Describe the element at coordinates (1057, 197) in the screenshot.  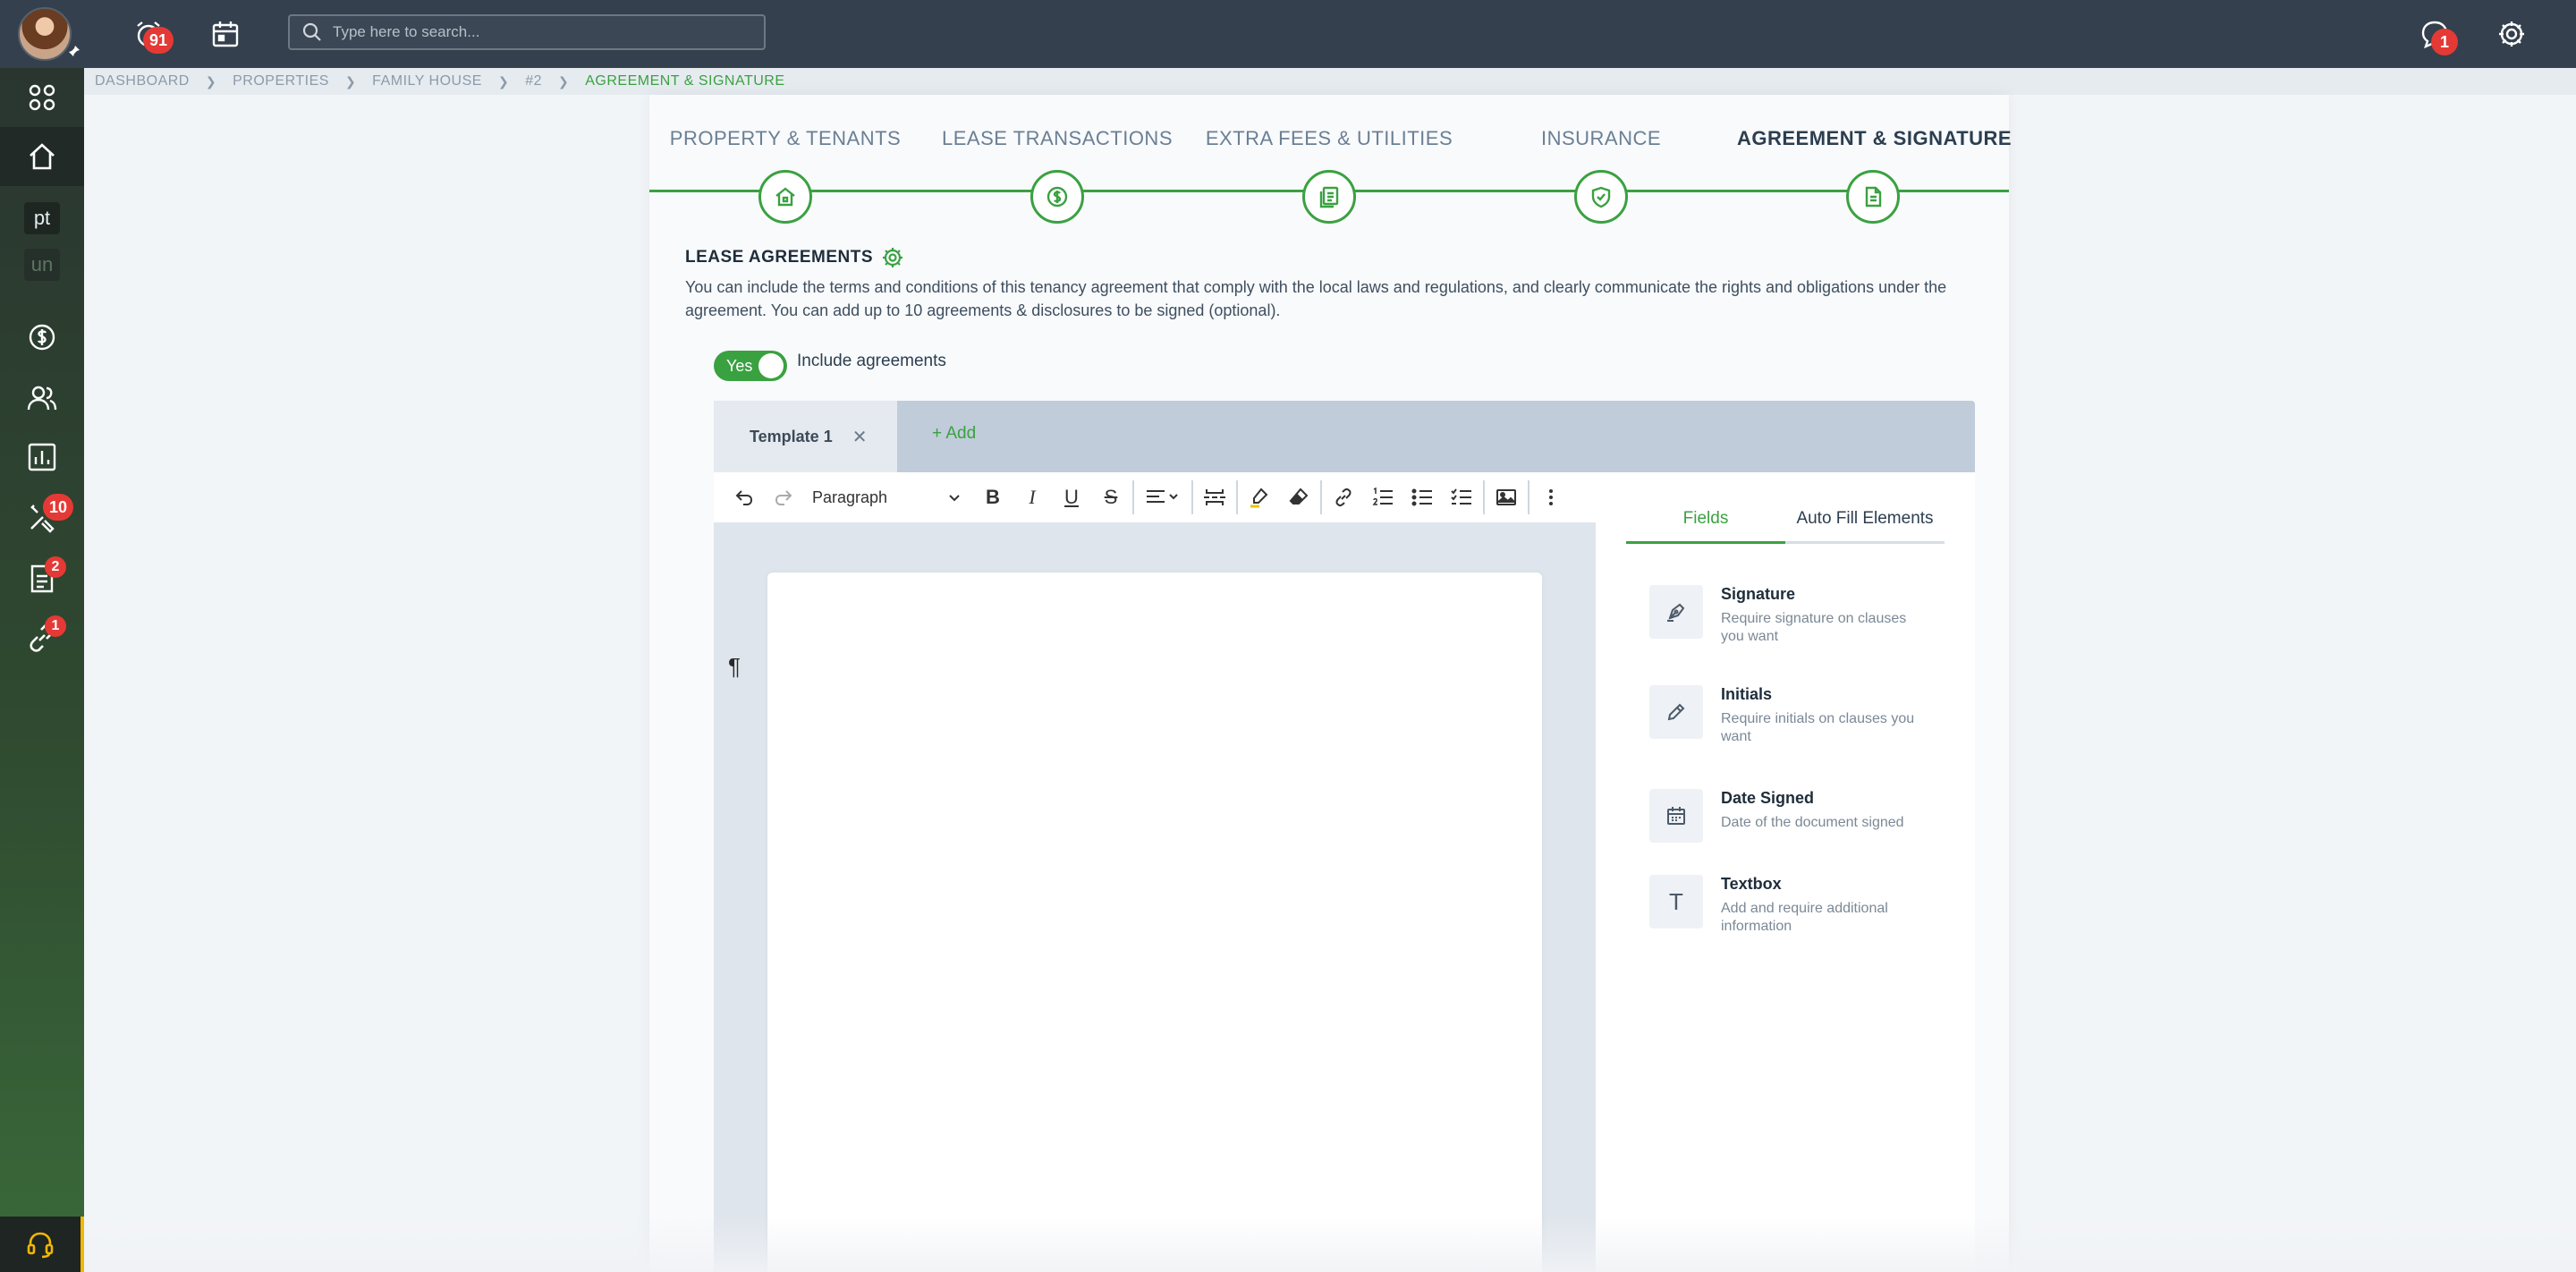
I see `dollar-icon` at that location.